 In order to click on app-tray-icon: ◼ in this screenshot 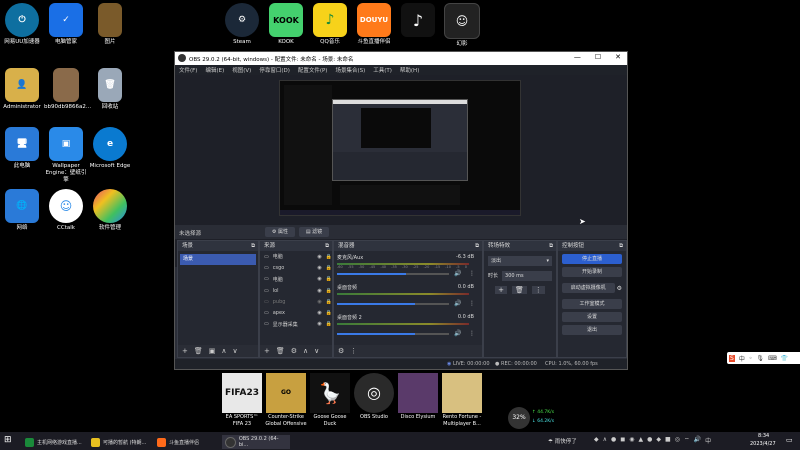, I will do `click(622, 440)`.